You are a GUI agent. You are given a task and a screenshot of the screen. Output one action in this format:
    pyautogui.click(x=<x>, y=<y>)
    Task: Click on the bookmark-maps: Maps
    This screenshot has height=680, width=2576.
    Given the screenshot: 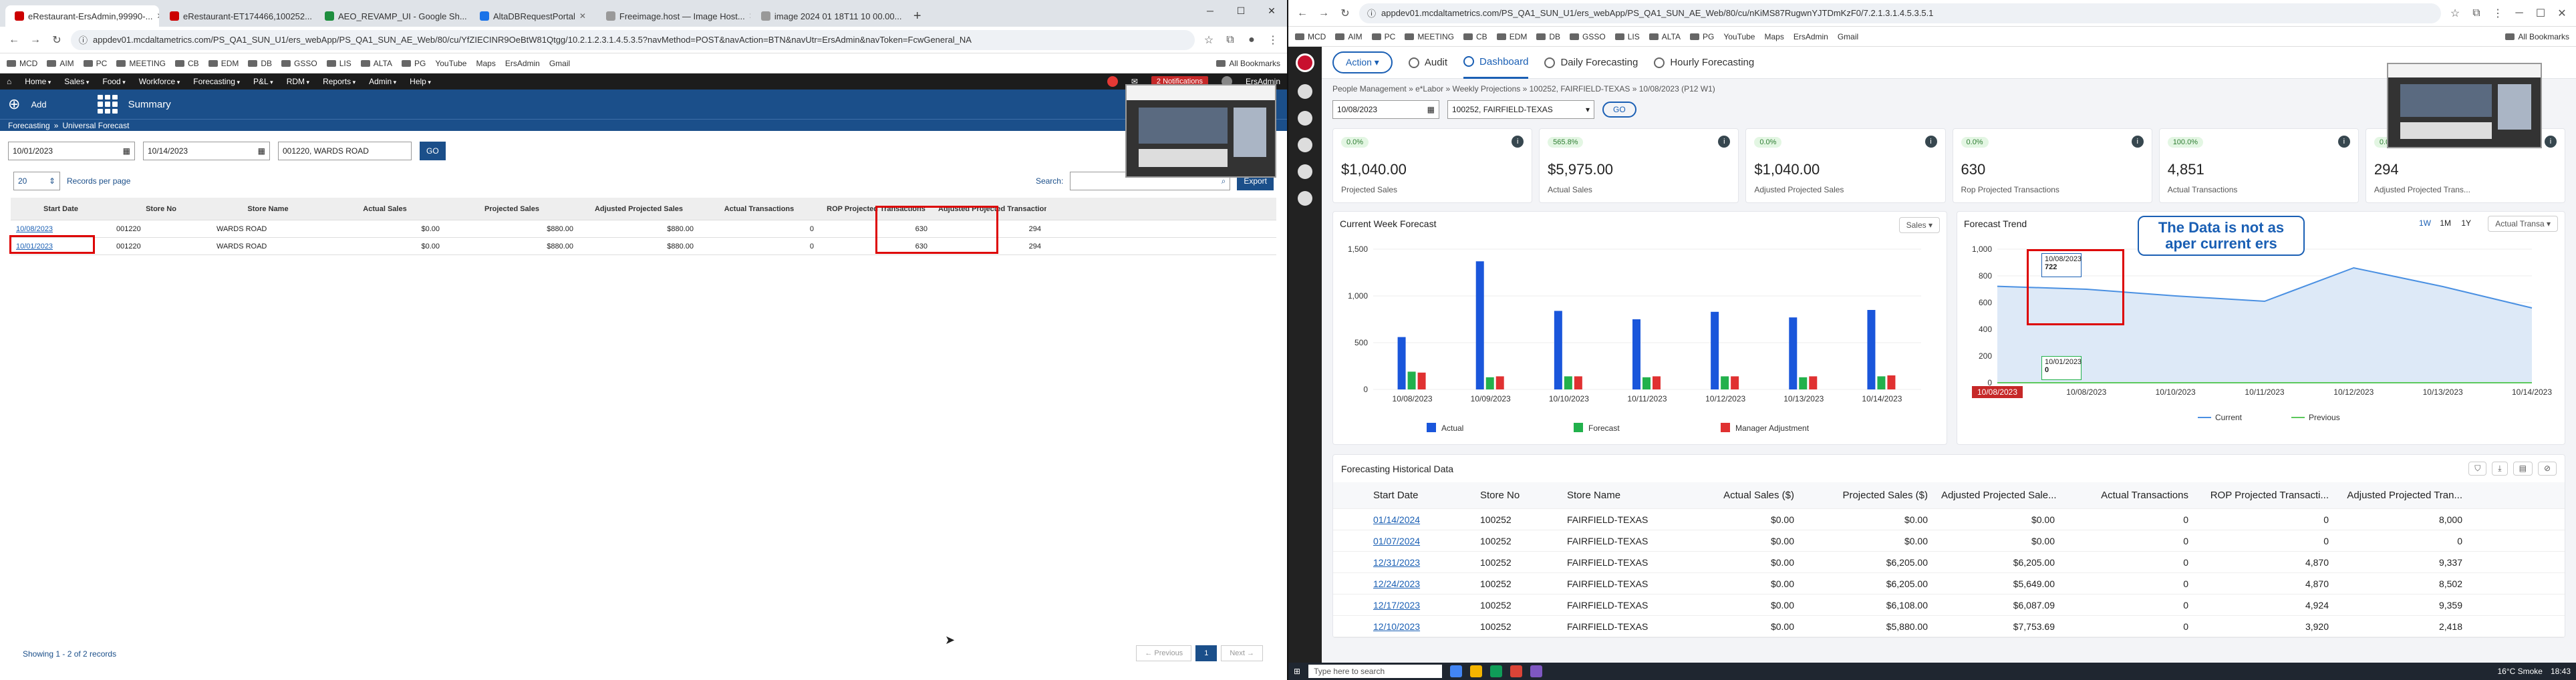 What is the action you would take?
    pyautogui.click(x=1773, y=36)
    